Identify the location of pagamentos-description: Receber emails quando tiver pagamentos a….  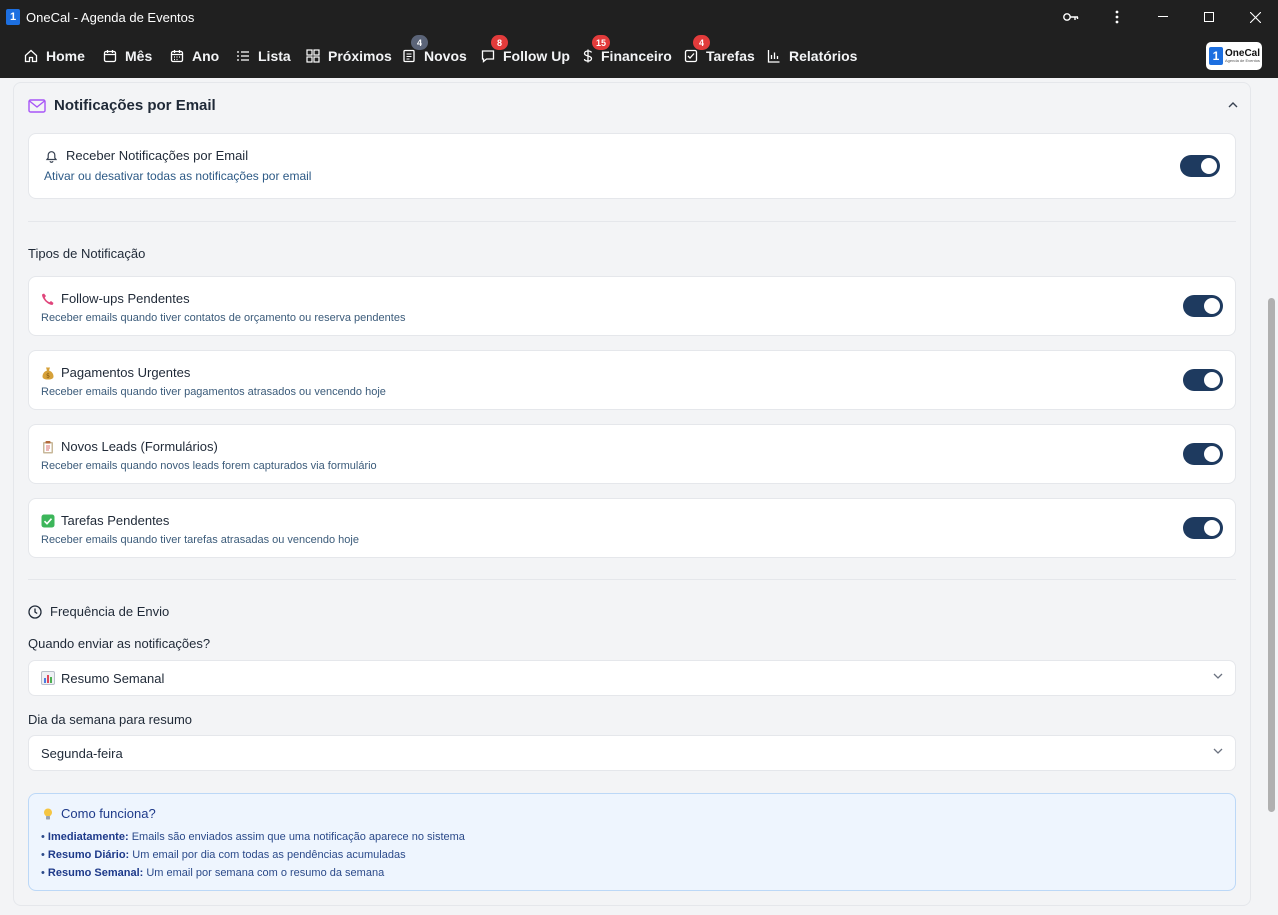
(213, 392).